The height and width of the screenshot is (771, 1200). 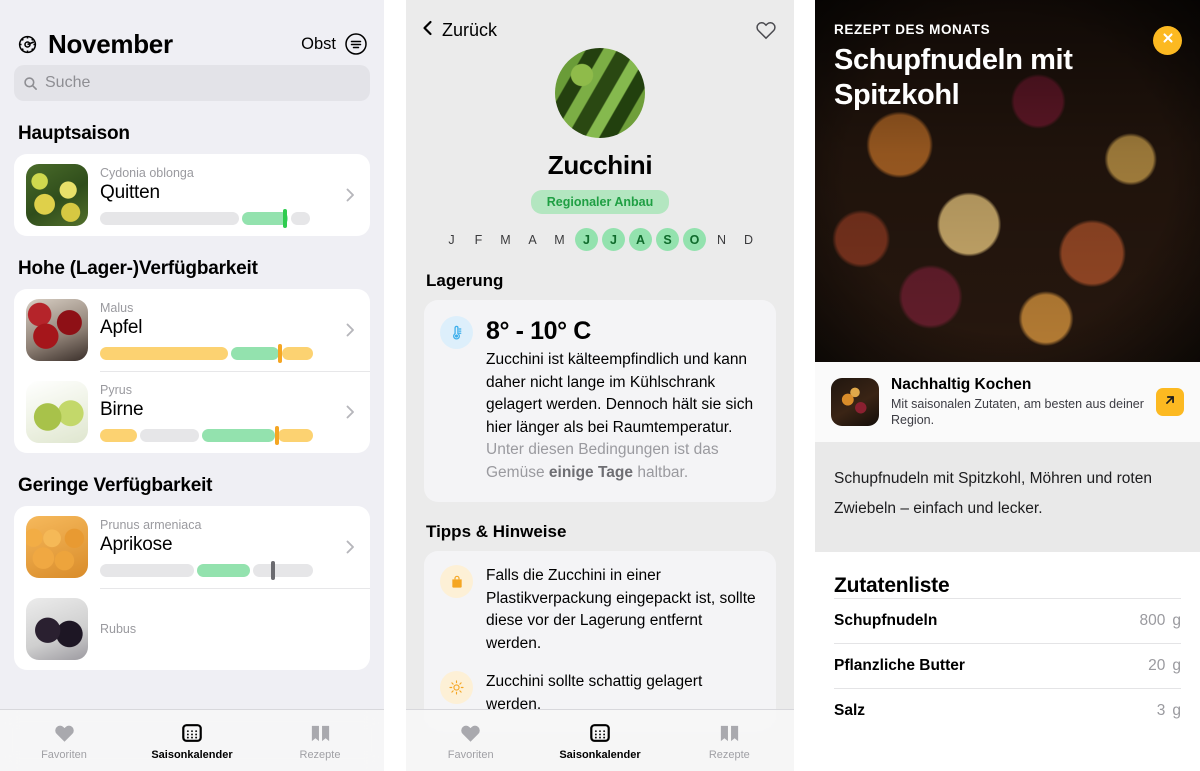 What do you see at coordinates (661, 472) in the screenshot?
I see `storage-note-post: haltbar.` at bounding box center [661, 472].